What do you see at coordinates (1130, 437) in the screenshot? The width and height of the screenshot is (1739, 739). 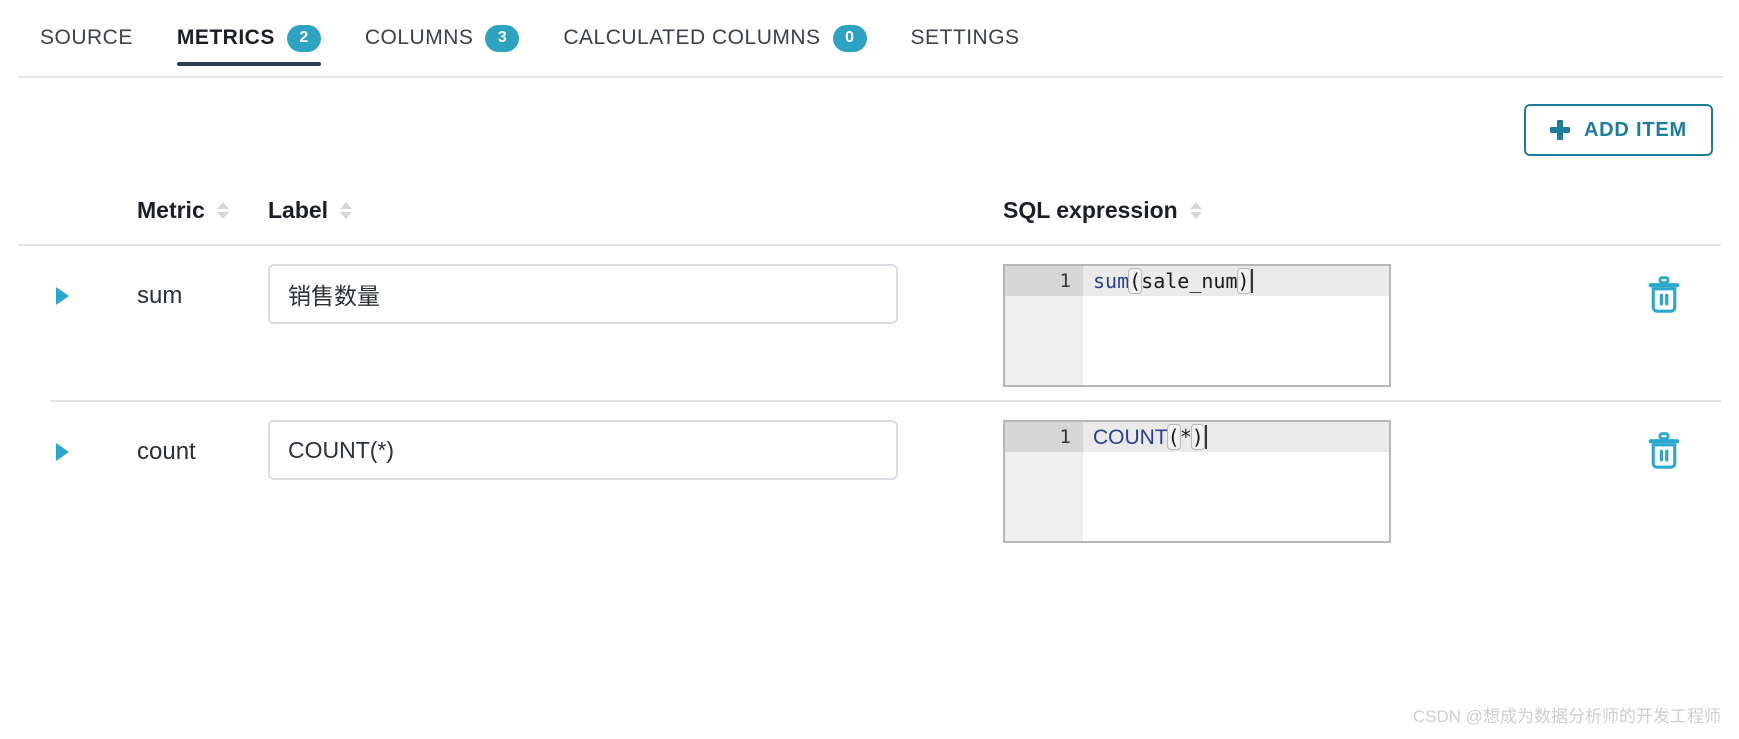 I see `sql-function-token: COUNT` at bounding box center [1130, 437].